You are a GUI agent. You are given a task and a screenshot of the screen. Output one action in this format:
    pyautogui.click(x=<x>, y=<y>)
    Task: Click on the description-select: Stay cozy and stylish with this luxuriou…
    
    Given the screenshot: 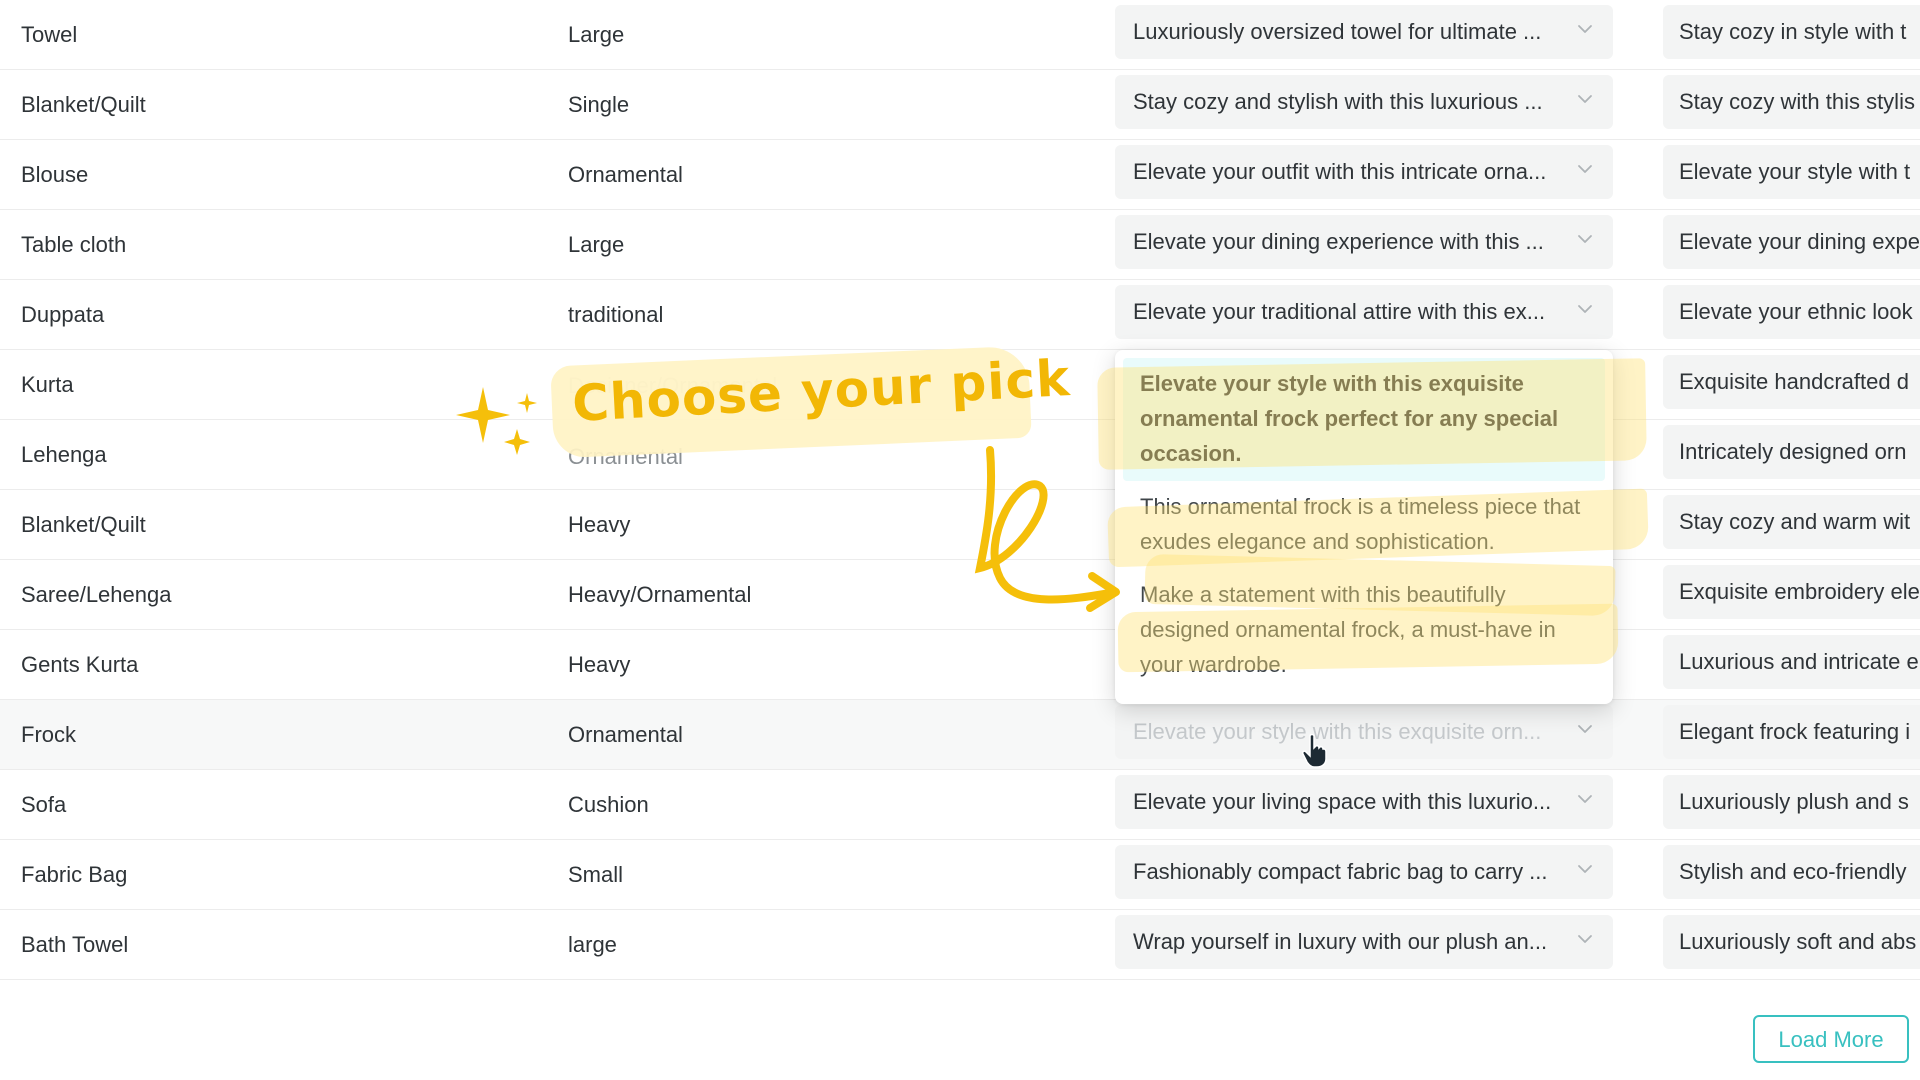 What is the action you would take?
    pyautogui.click(x=1364, y=102)
    